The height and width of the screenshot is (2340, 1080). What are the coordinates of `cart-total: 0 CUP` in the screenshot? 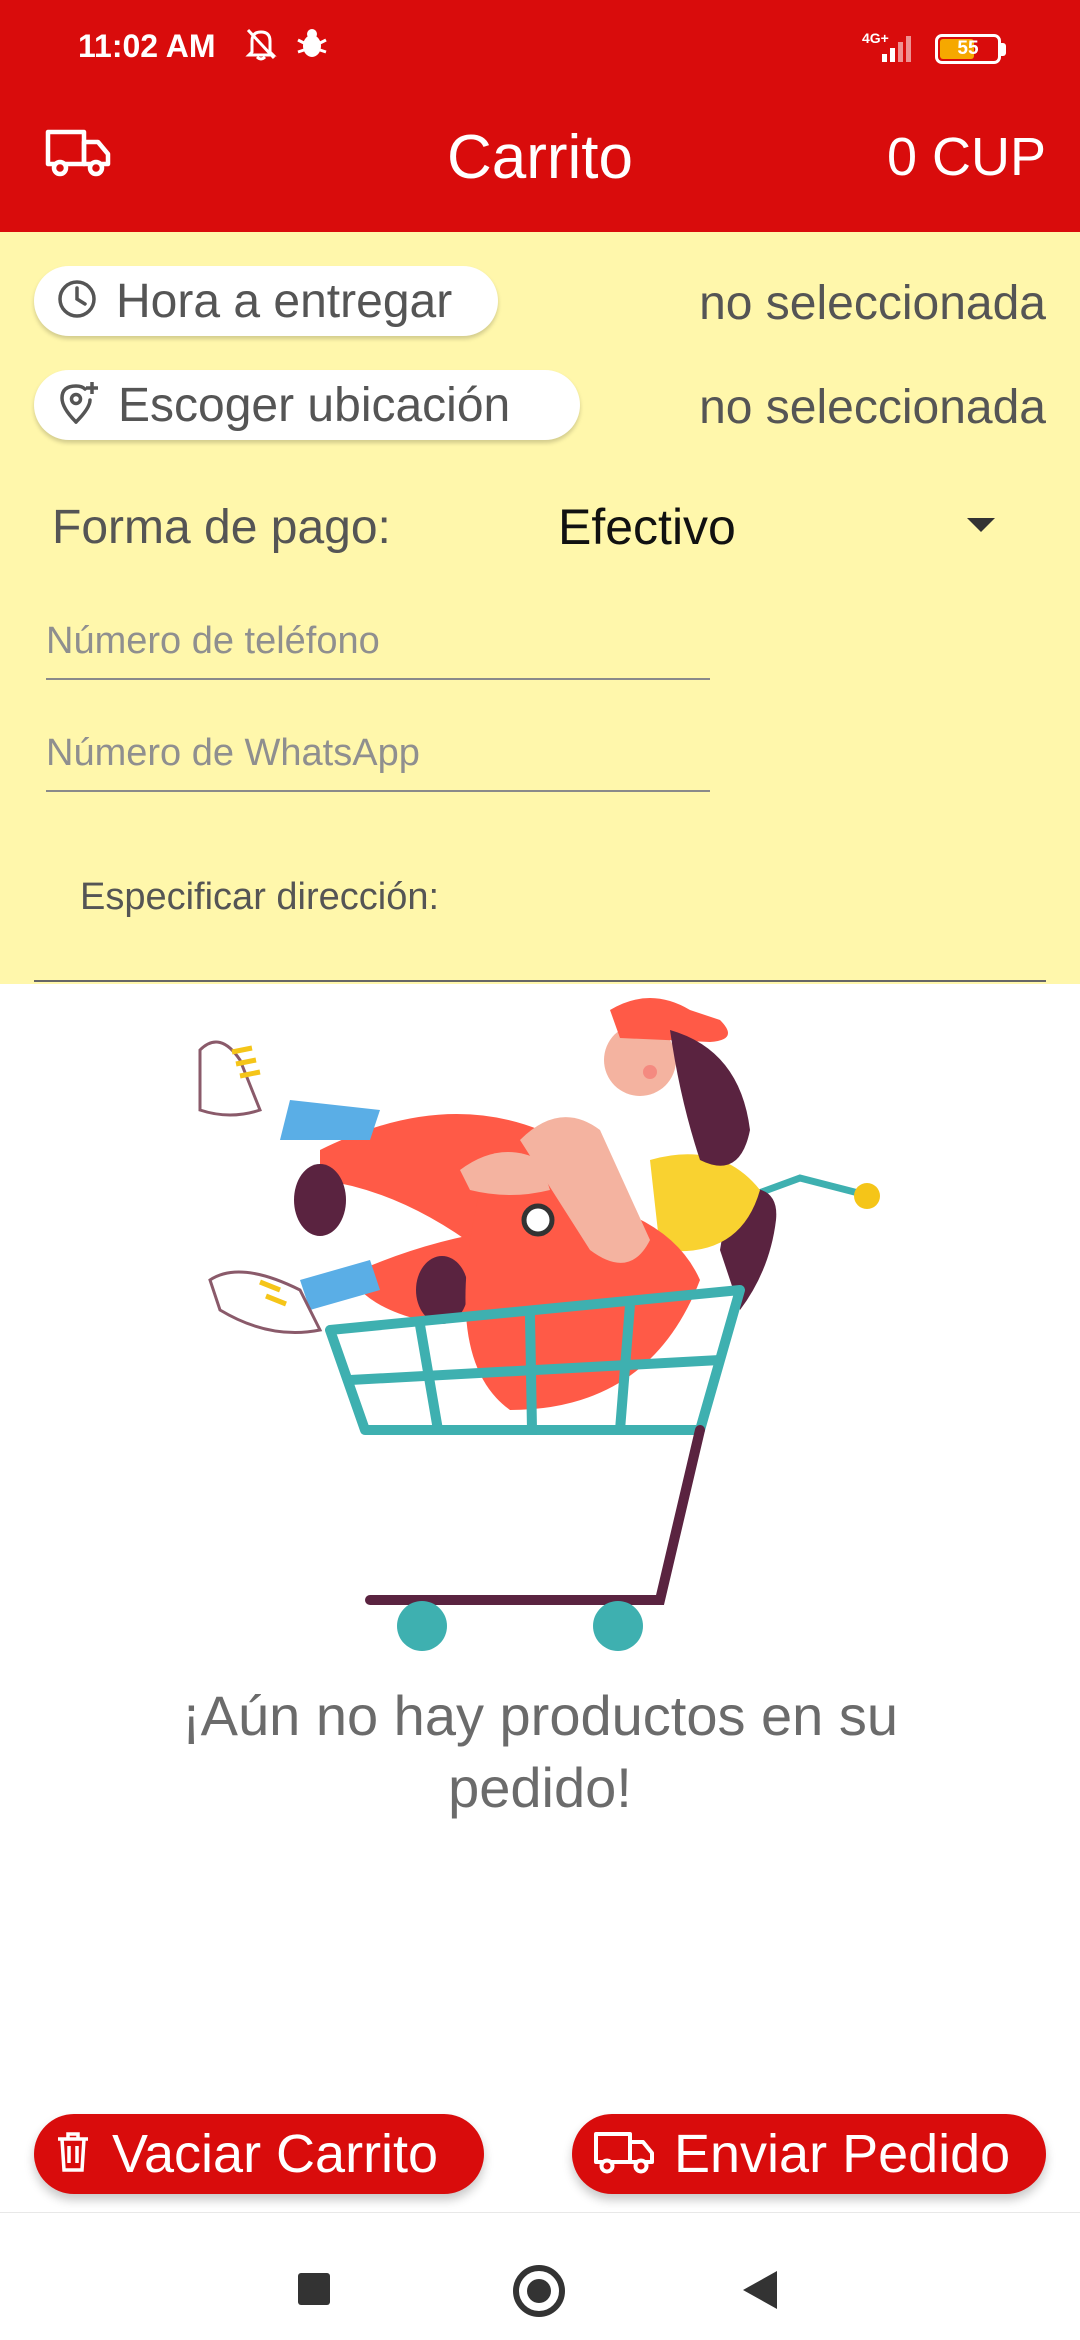 It's located at (966, 157).